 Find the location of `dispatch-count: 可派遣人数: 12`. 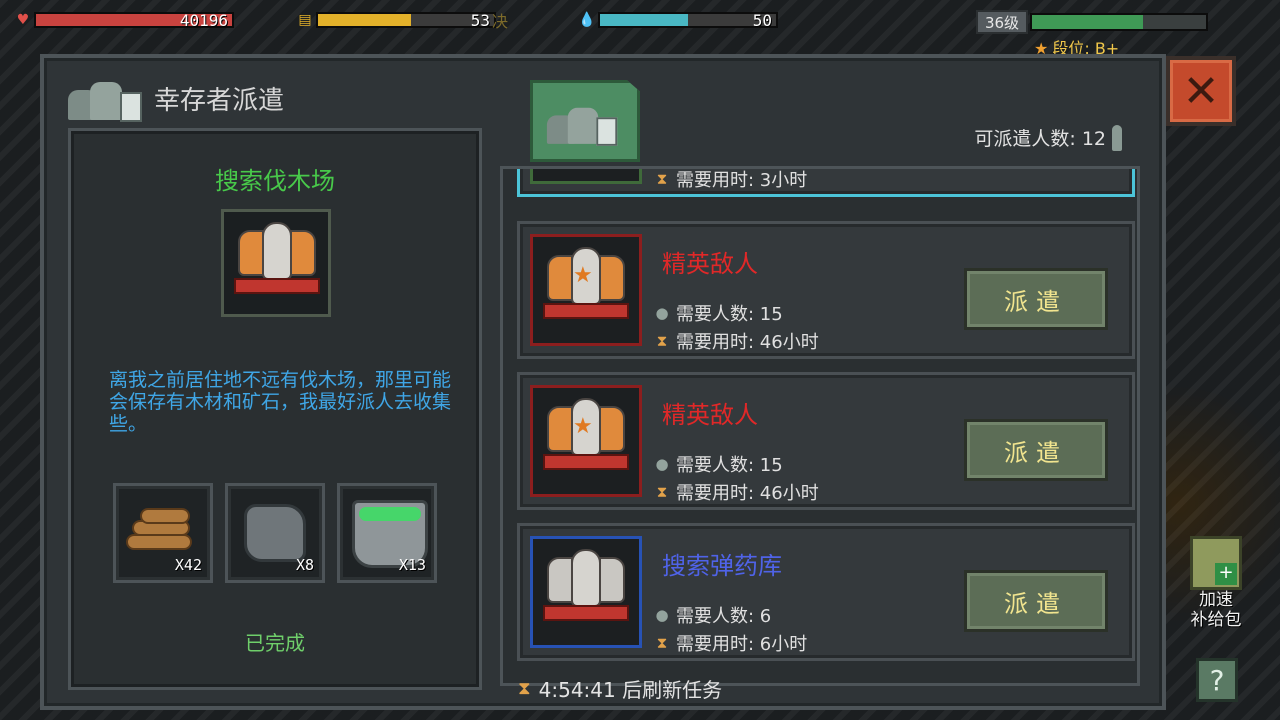

dispatch-count: 可派遣人数: 12 is located at coordinates (1048, 137).